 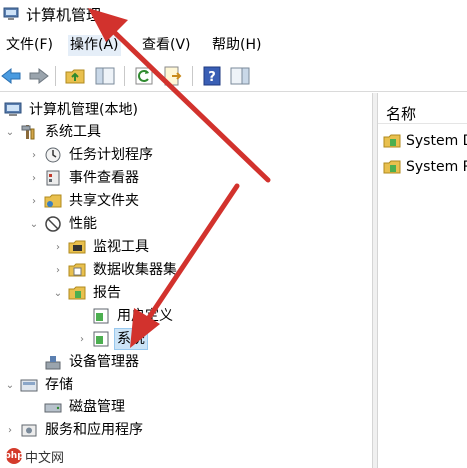 What do you see at coordinates (83, 224) in the screenshot?
I see `tree-label: 性能` at bounding box center [83, 224].